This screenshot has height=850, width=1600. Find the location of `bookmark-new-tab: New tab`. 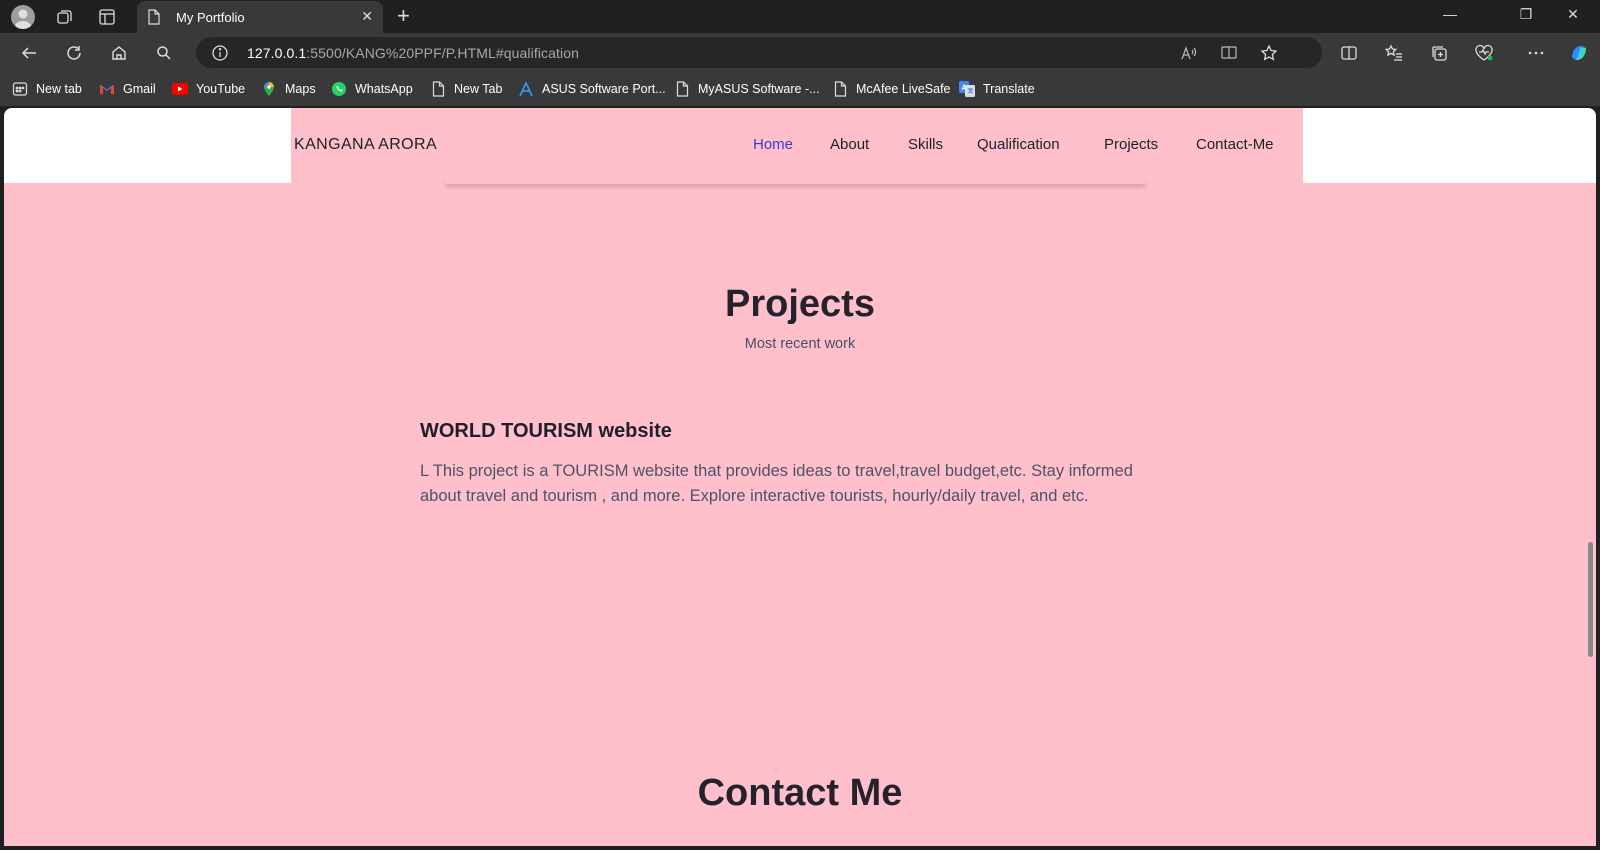

bookmark-new-tab: New tab is located at coordinates (47, 89).